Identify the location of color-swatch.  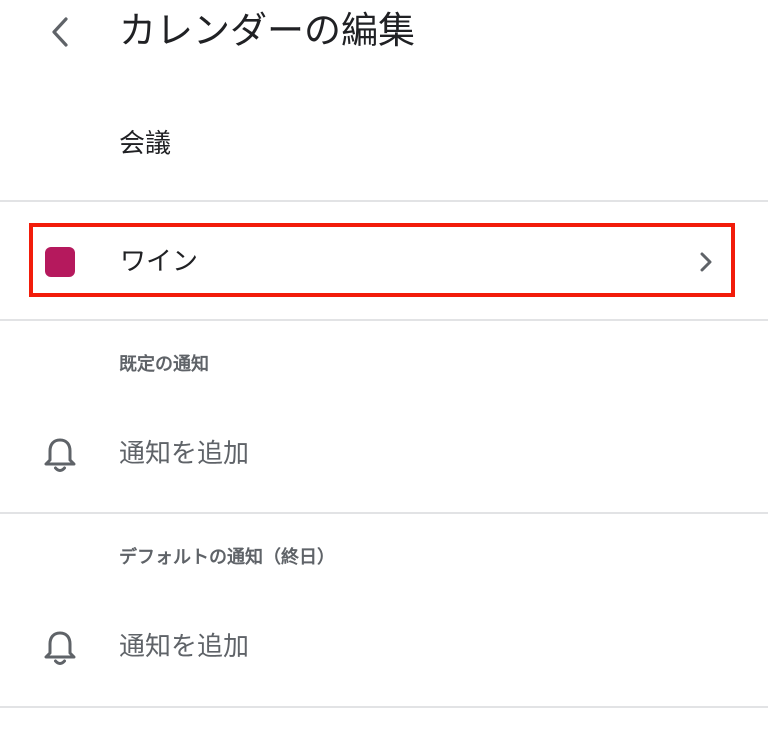
(60, 262).